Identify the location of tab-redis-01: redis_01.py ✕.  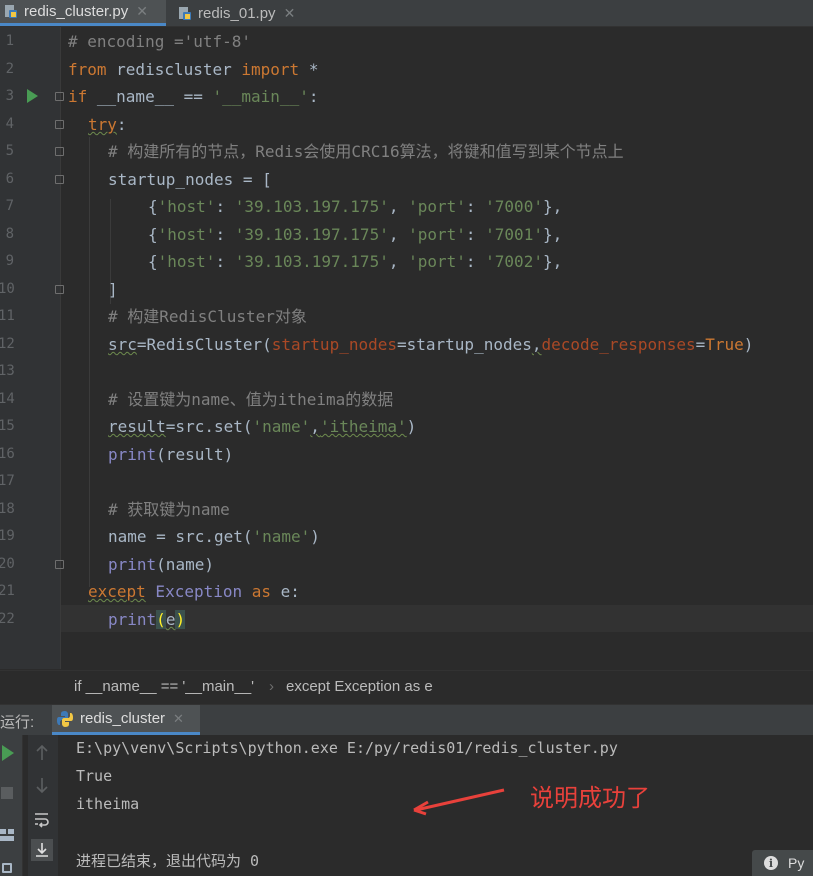
(243, 13).